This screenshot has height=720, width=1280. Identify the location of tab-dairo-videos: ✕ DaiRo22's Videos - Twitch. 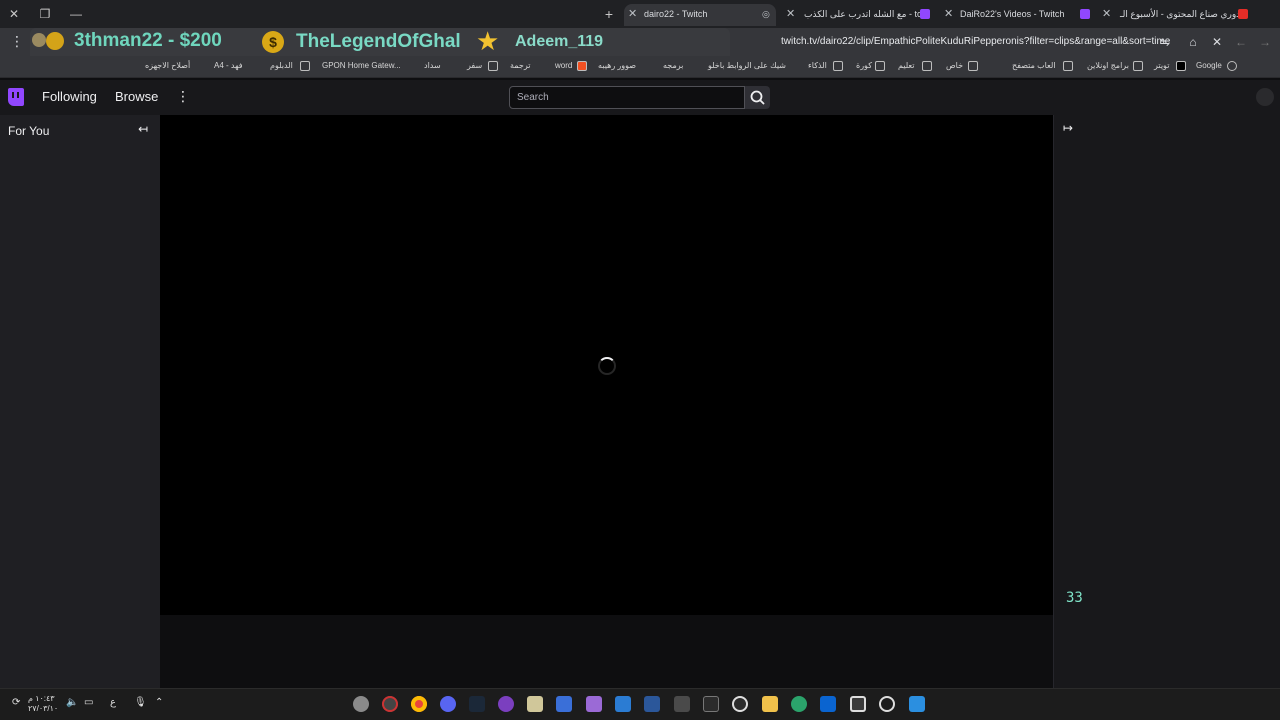
(1015, 15).